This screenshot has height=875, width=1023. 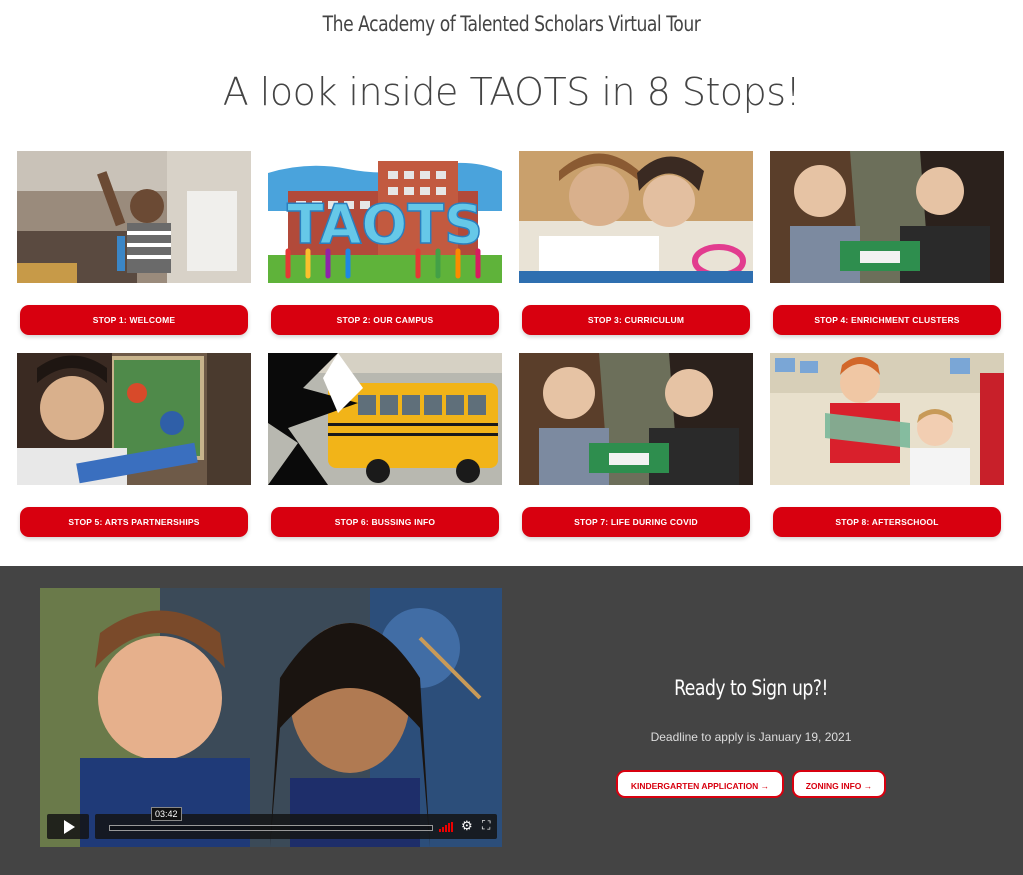 What do you see at coordinates (447, 827) in the screenshot?
I see `volume-icon` at bounding box center [447, 827].